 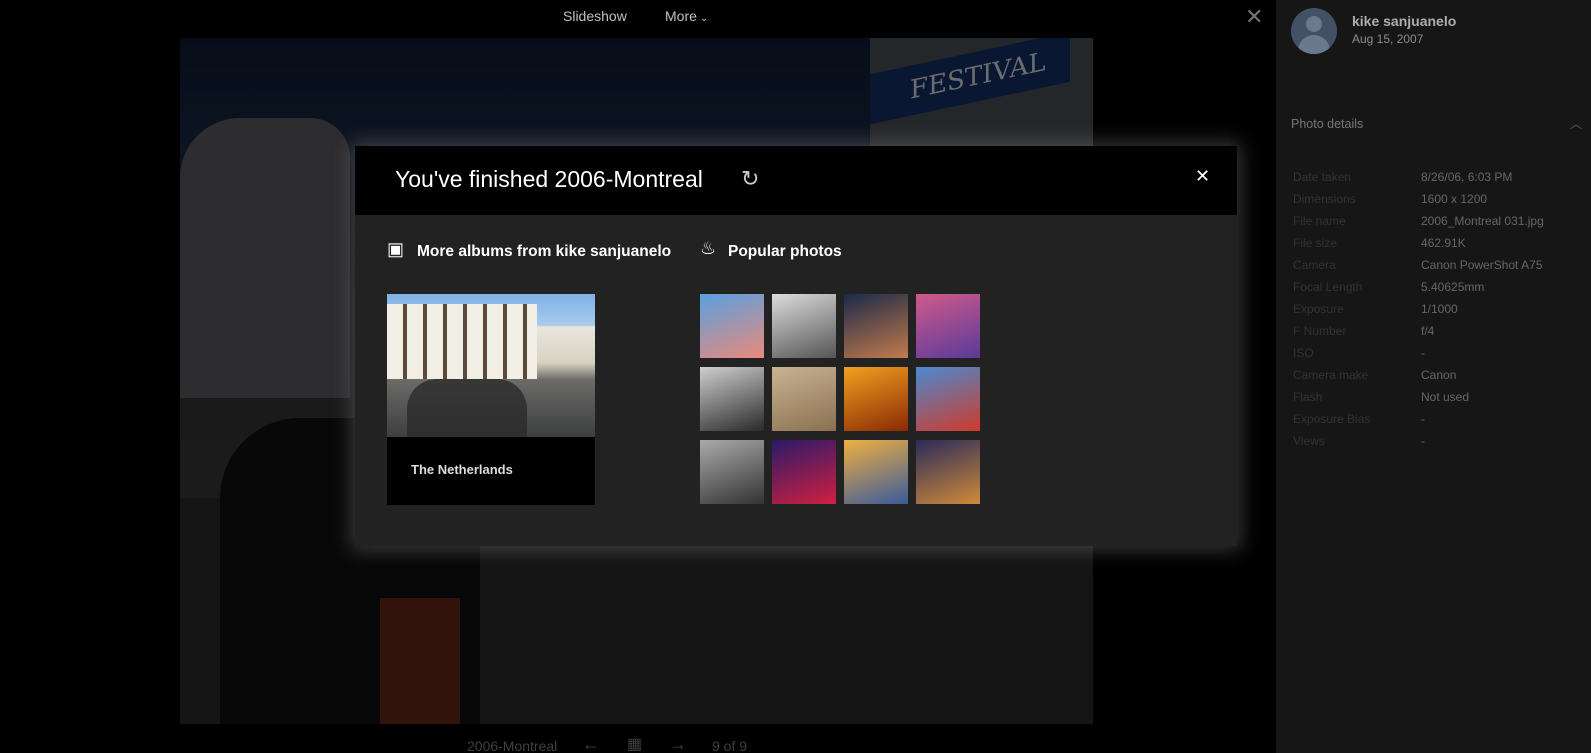 What do you see at coordinates (804, 326) in the screenshot?
I see `popular-photo-bw-ship` at bounding box center [804, 326].